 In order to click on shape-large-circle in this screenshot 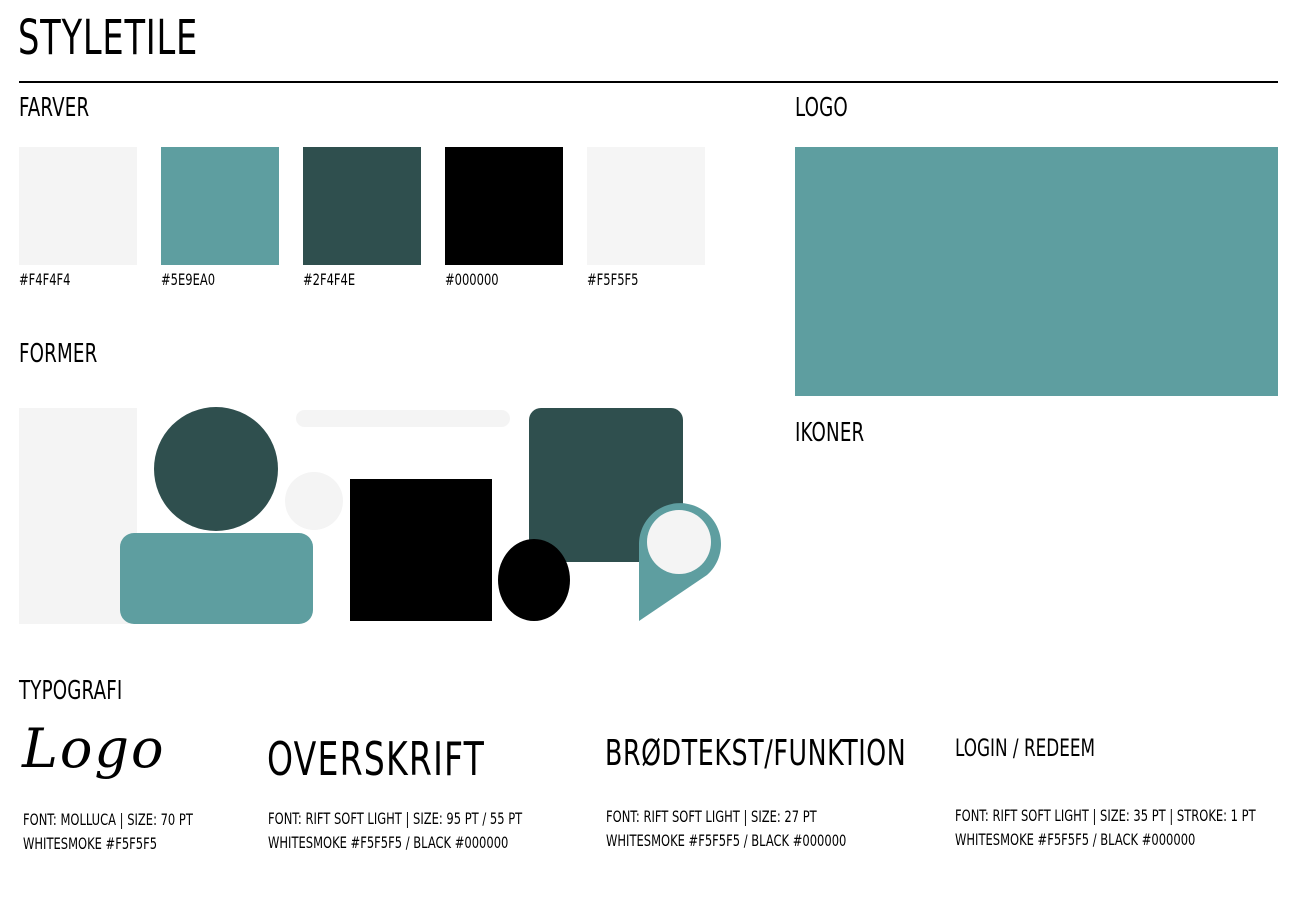, I will do `click(216, 469)`.